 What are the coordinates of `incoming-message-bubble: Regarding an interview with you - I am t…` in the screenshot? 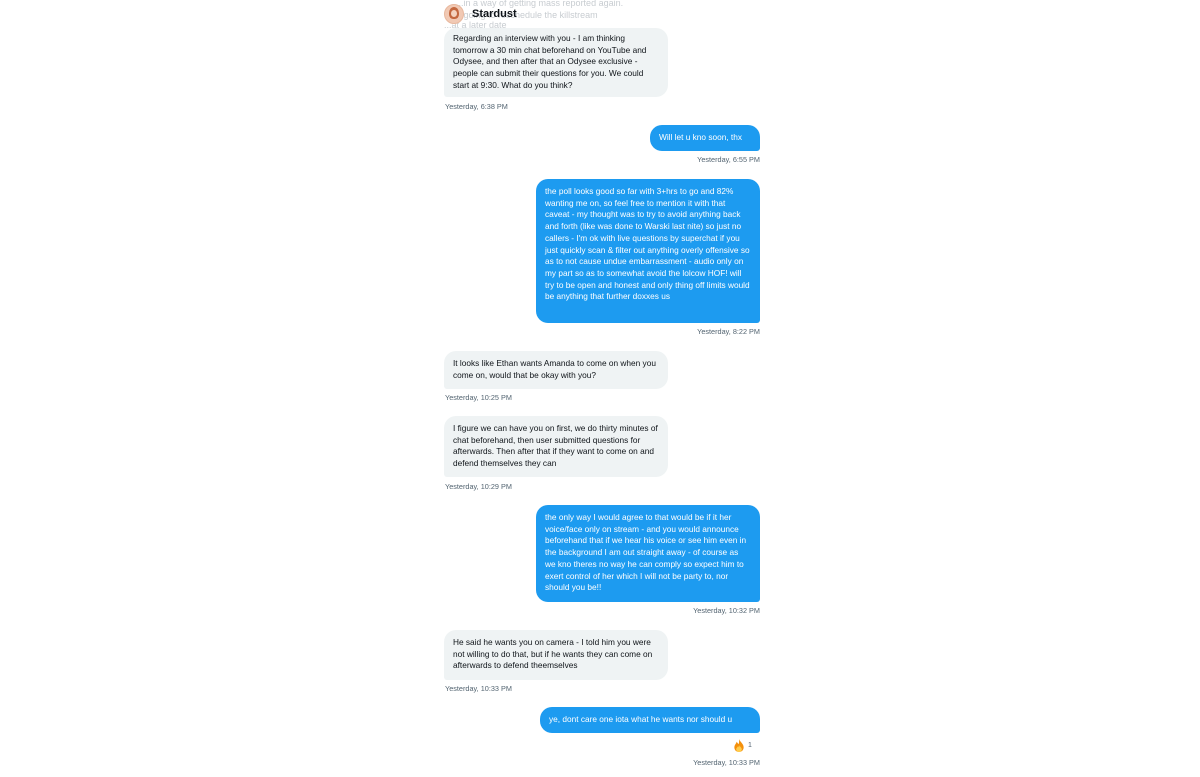 It's located at (556, 62).